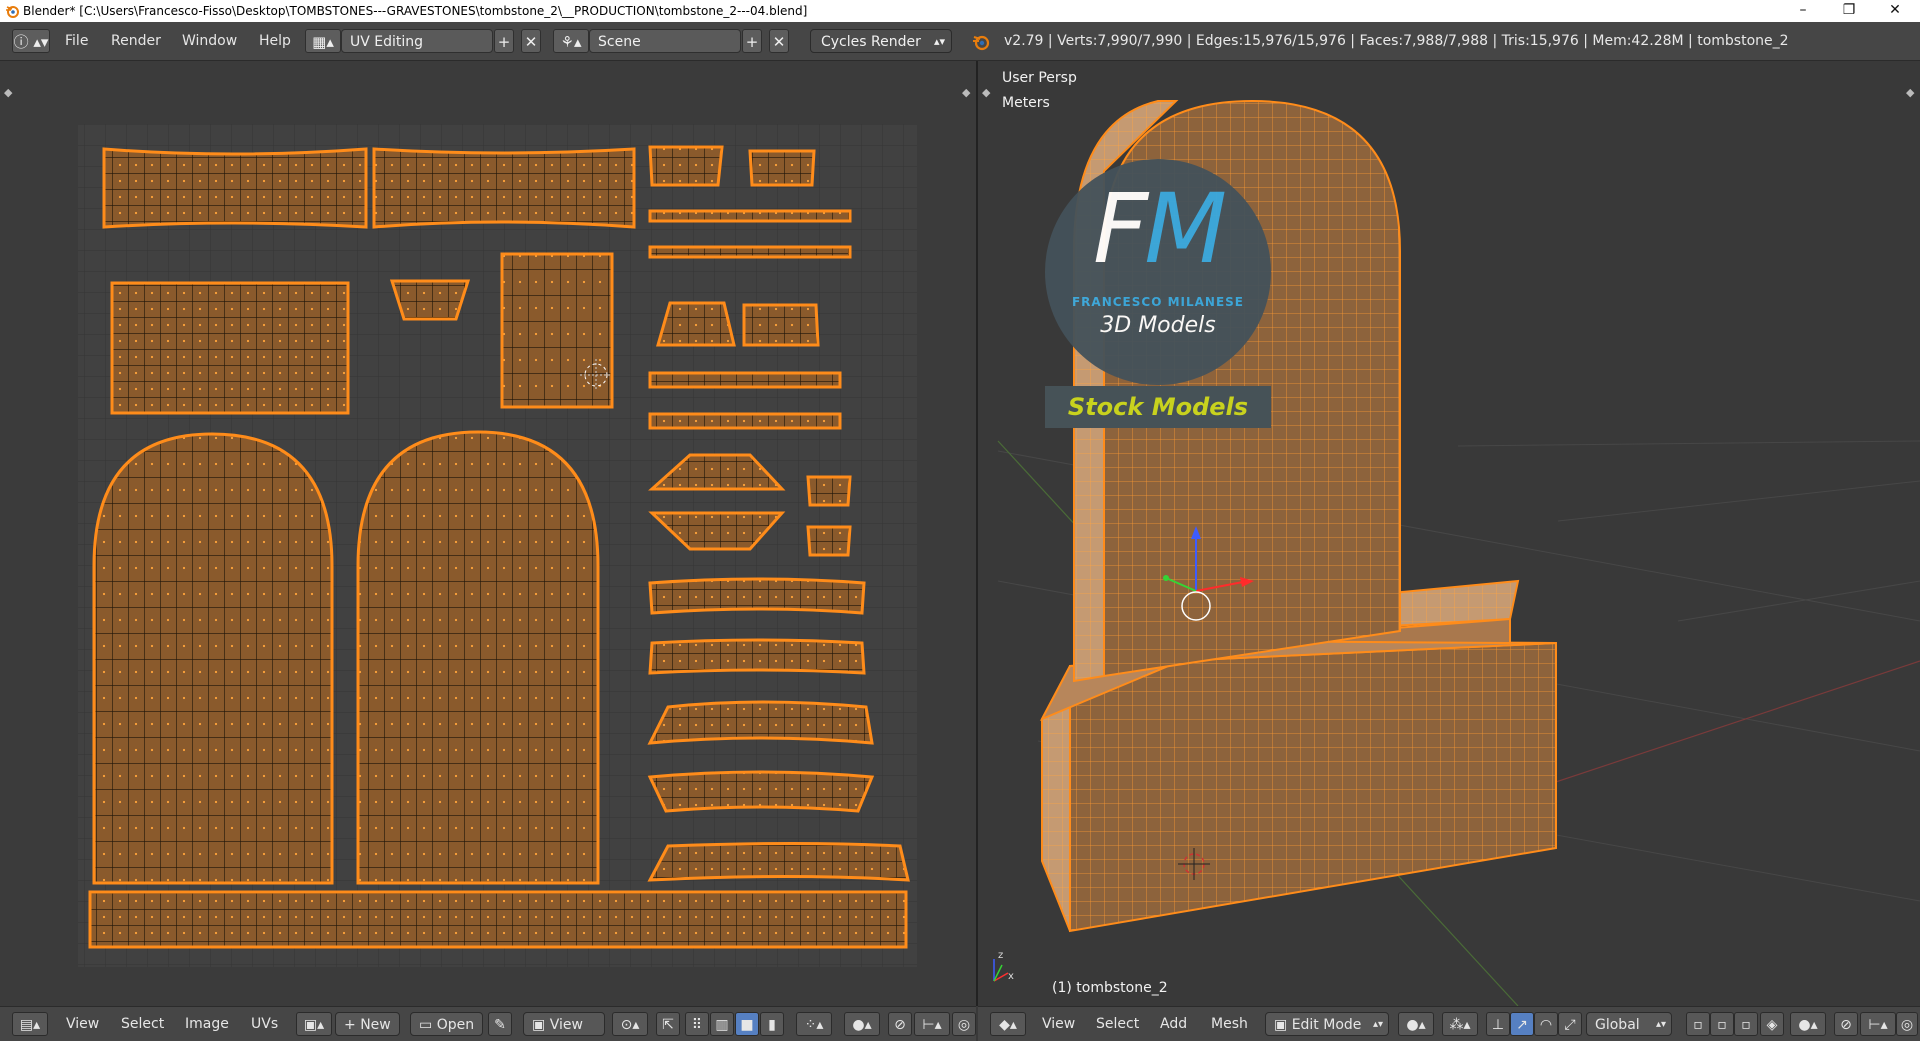 This screenshot has width=1920, height=1041. Describe the element at coordinates (668, 1024) in the screenshot. I see `sync-selection-icon: ⇱` at that location.